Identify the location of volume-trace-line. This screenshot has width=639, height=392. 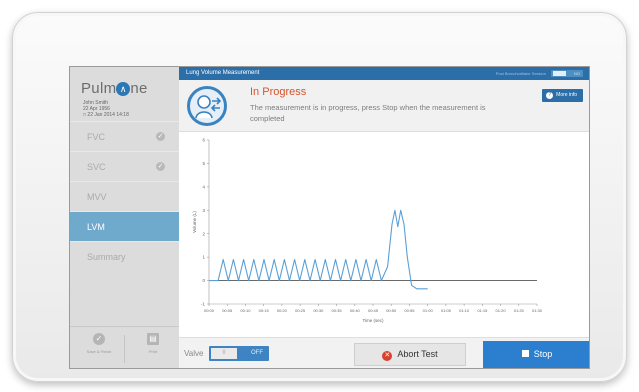
(318, 249).